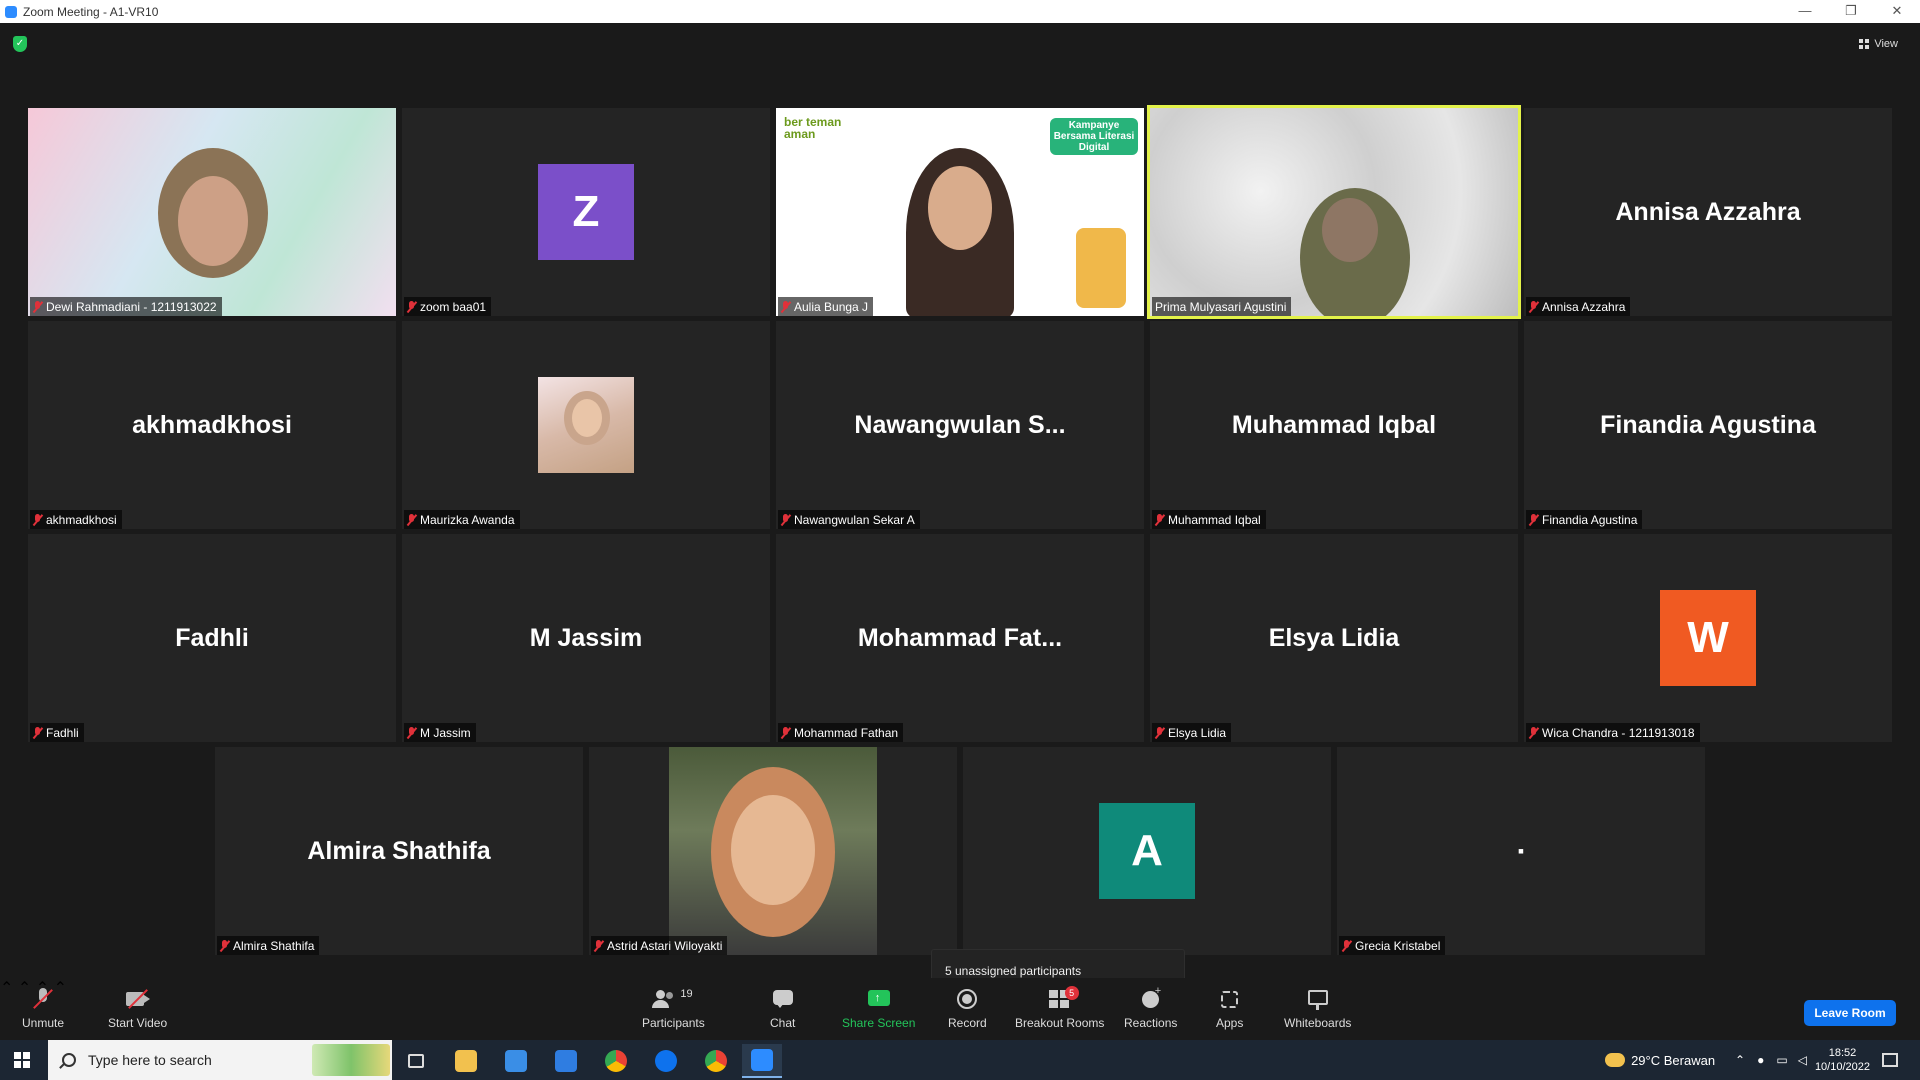 This screenshot has height=1080, width=1920. Describe the element at coordinates (1584, 519) in the screenshot. I see `participant-name-label: Finandia Agustina` at that location.